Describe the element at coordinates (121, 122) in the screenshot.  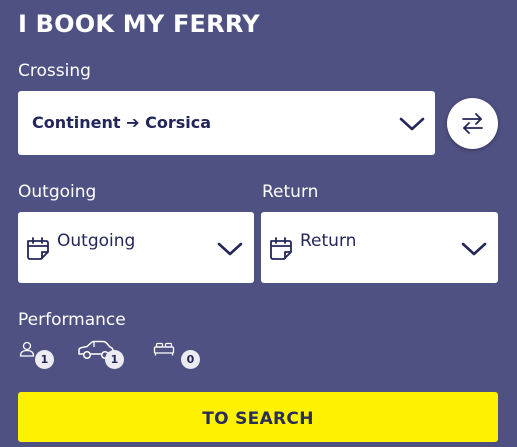
I see `crossing-value: Continent ➔ Corsica` at that location.